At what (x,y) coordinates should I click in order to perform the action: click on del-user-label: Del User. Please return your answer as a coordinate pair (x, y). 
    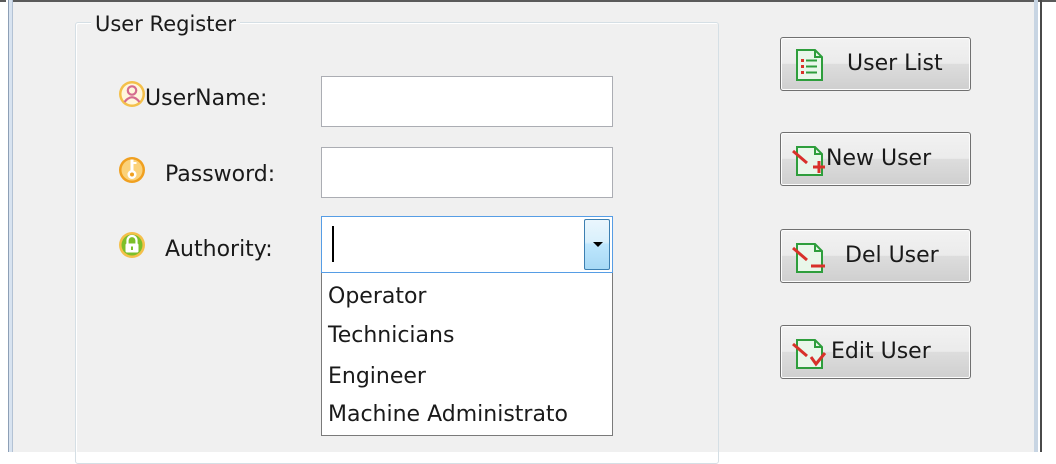
    Looking at the image, I should click on (892, 255).